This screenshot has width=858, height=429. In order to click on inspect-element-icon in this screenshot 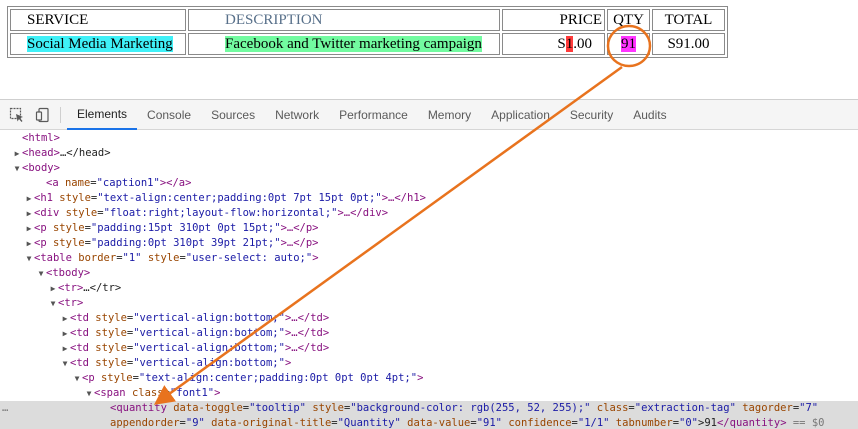, I will do `click(17, 115)`.